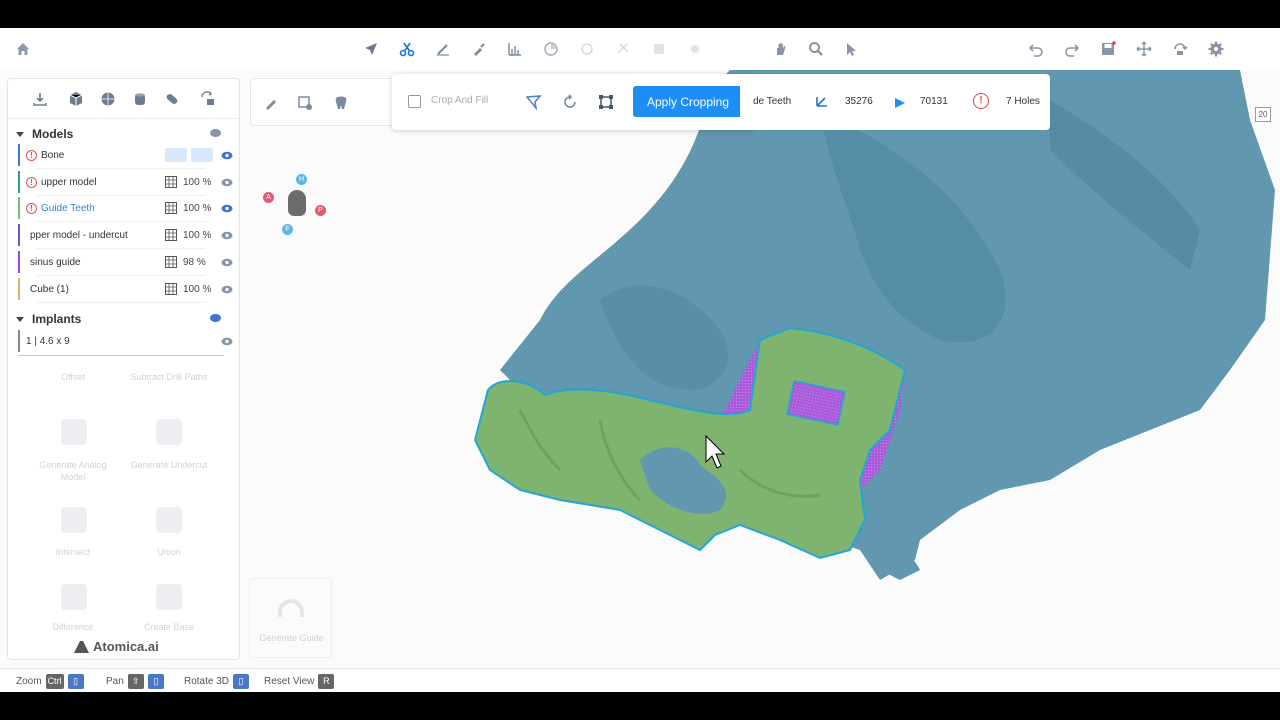 This screenshot has height=720, width=1280. I want to click on model-row: ! Guide Teeth 100 %, so click(125, 208).